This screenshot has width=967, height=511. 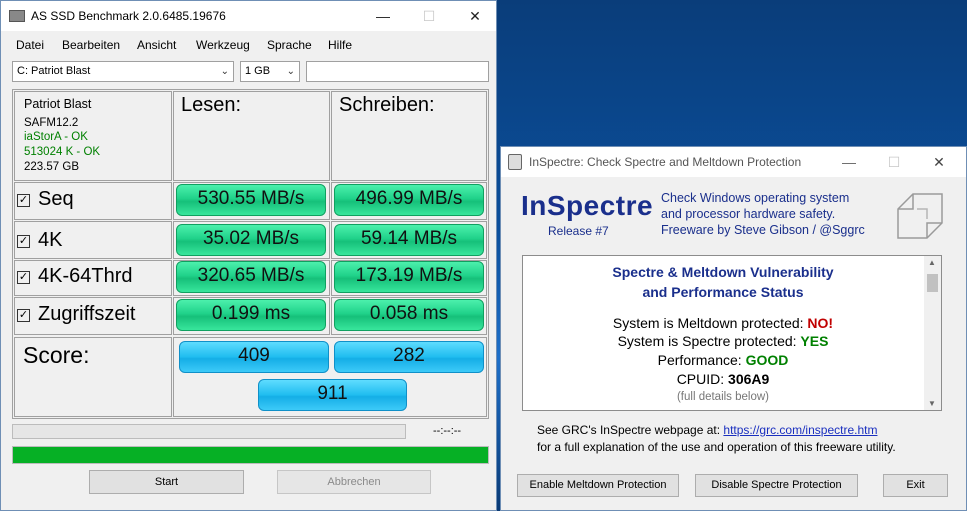 I want to click on score-write: 282, so click(x=409, y=357).